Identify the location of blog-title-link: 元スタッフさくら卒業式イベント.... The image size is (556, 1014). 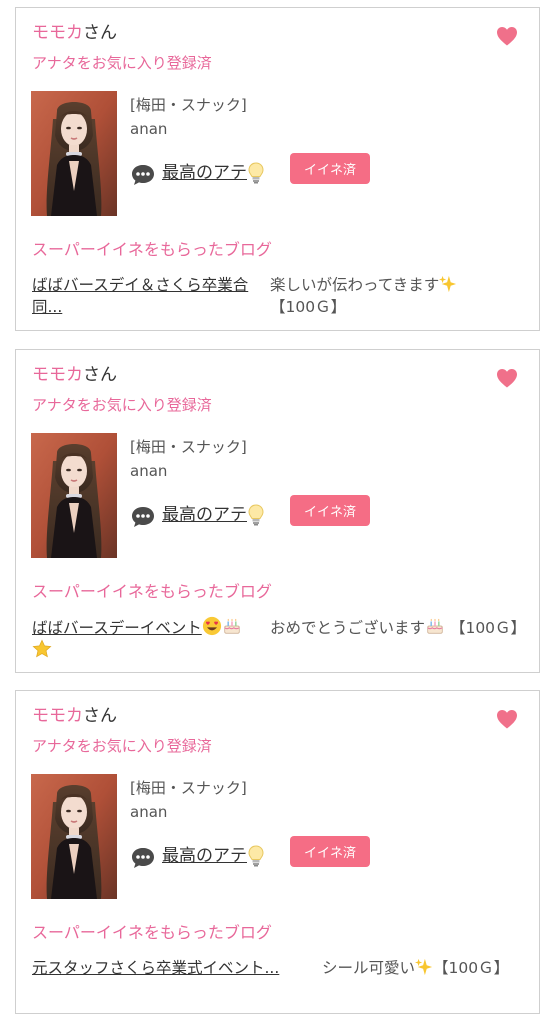
(155, 968).